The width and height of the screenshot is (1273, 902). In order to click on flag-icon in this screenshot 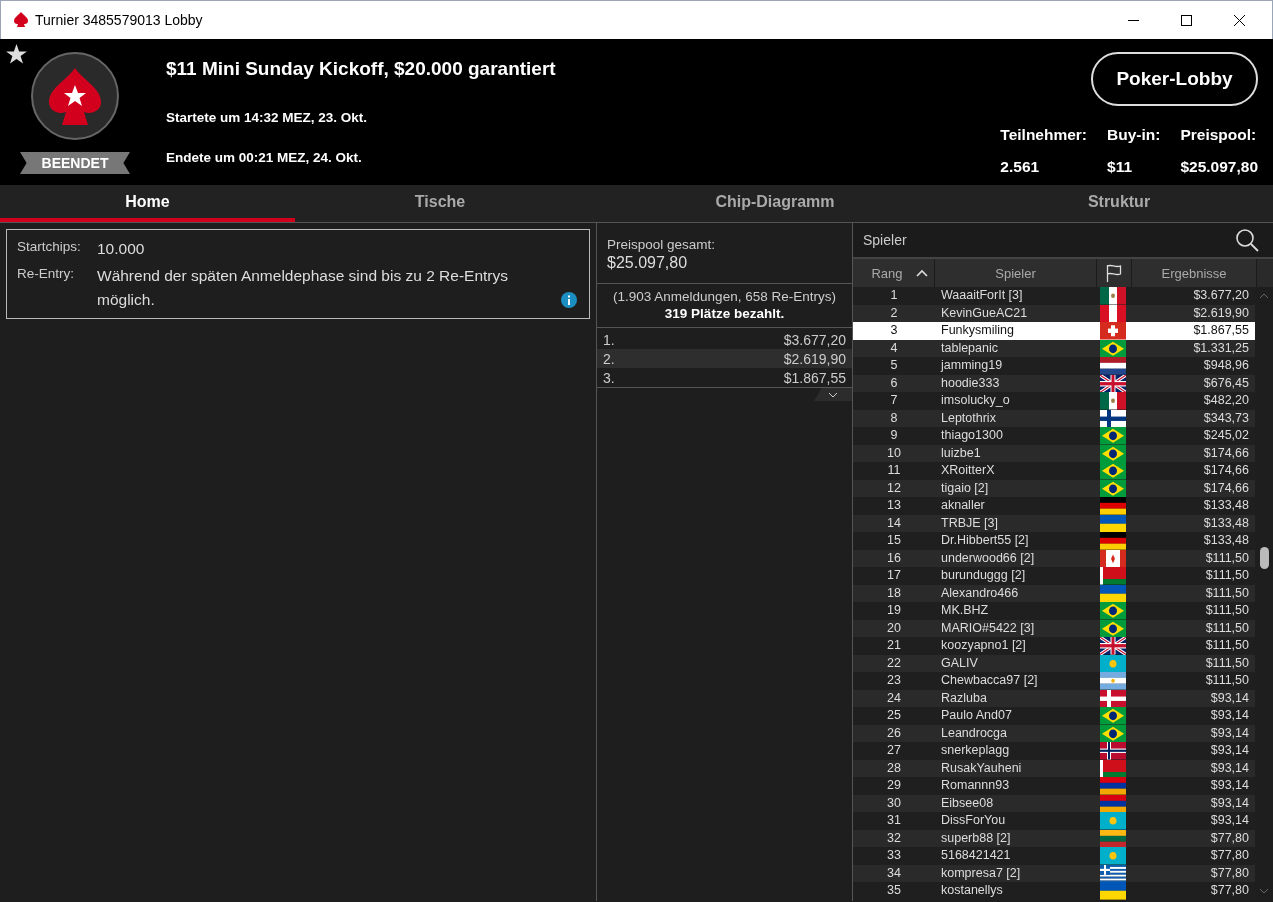, I will do `click(1114, 273)`.